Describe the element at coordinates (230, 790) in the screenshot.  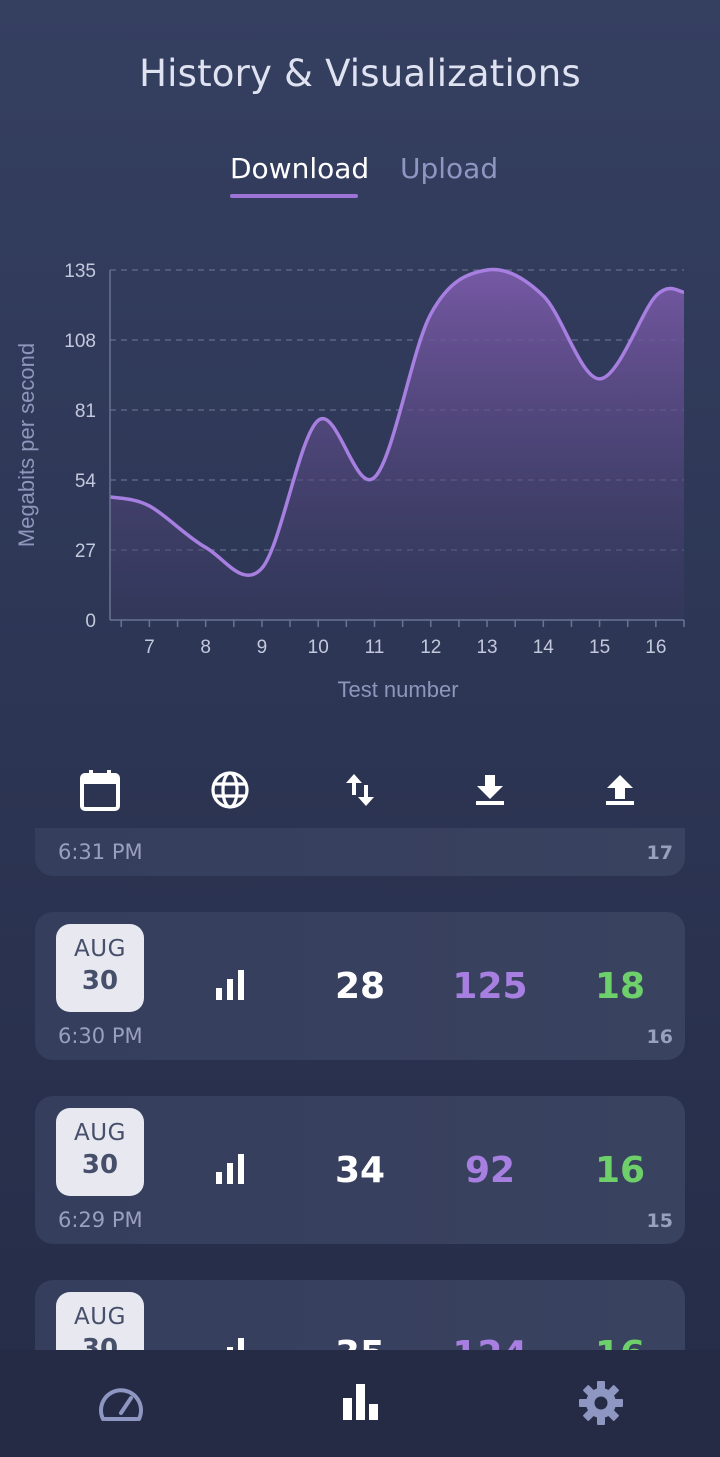
I see `globe-icon` at that location.